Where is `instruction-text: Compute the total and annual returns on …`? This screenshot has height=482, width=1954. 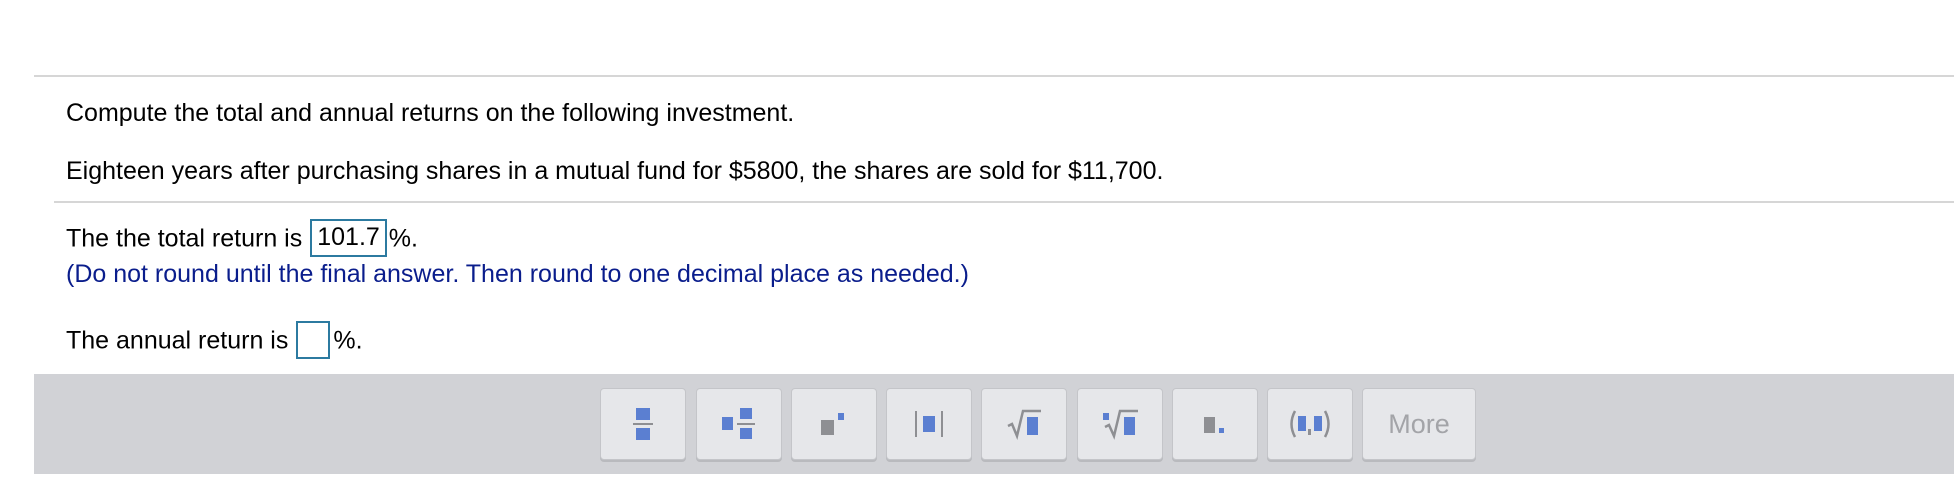
instruction-text: Compute the total and annual returns on … is located at coordinates (430, 113).